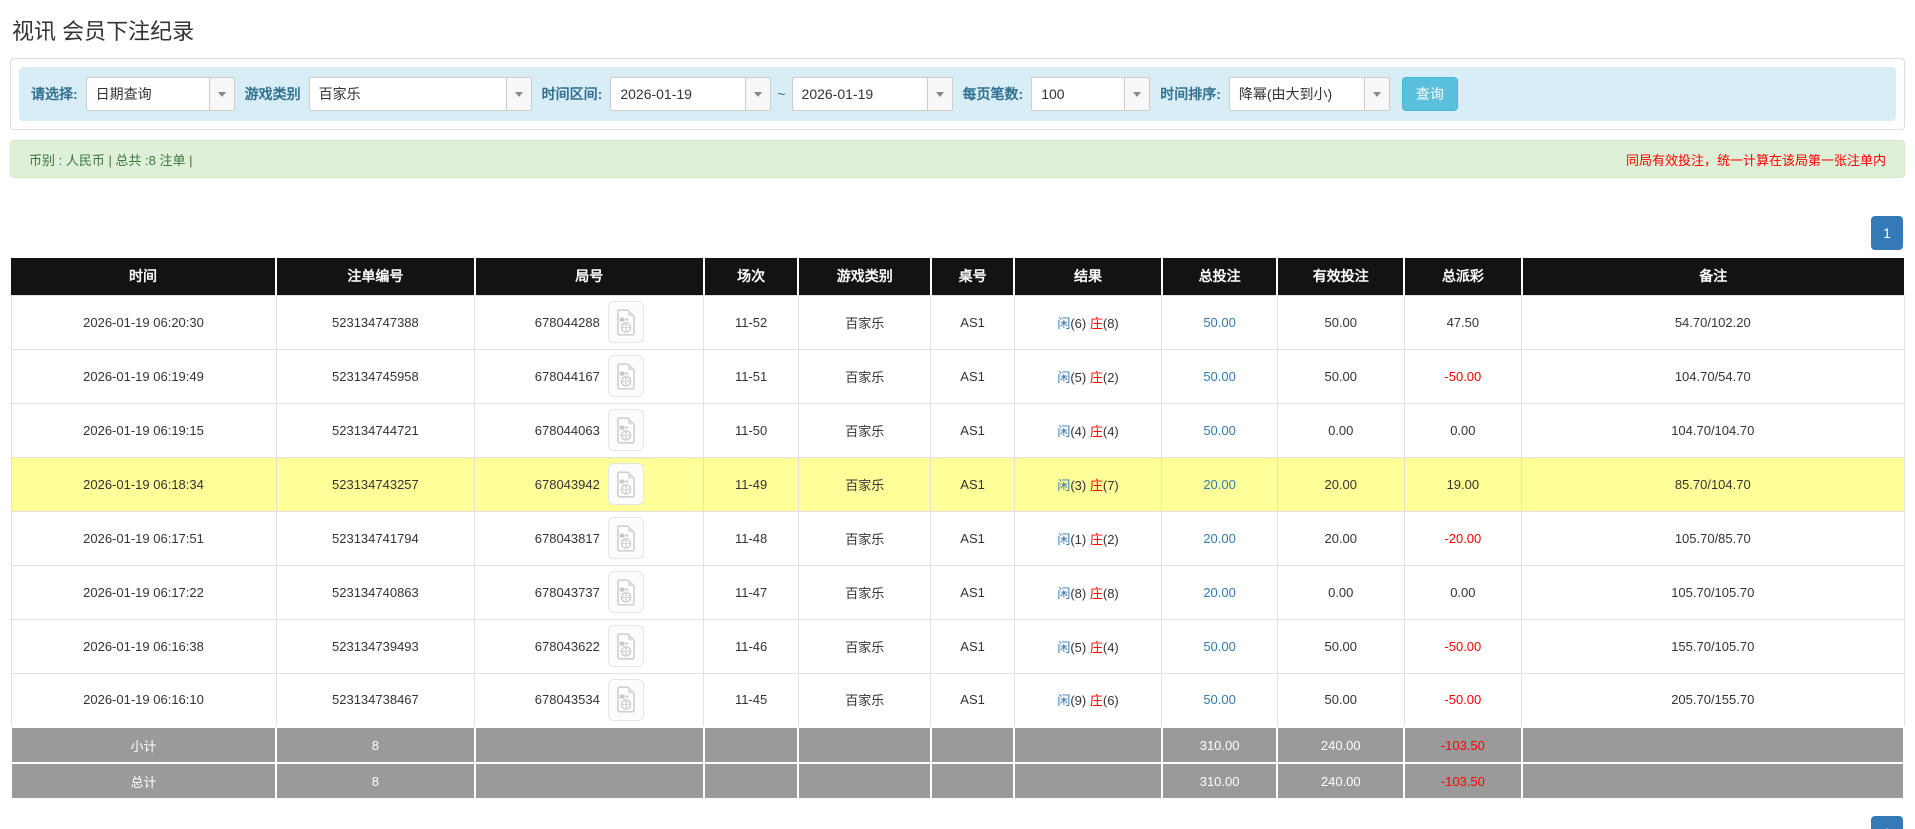 This screenshot has height=829, width=1915. I want to click on cell-round-id: 678043942, so click(589, 484).